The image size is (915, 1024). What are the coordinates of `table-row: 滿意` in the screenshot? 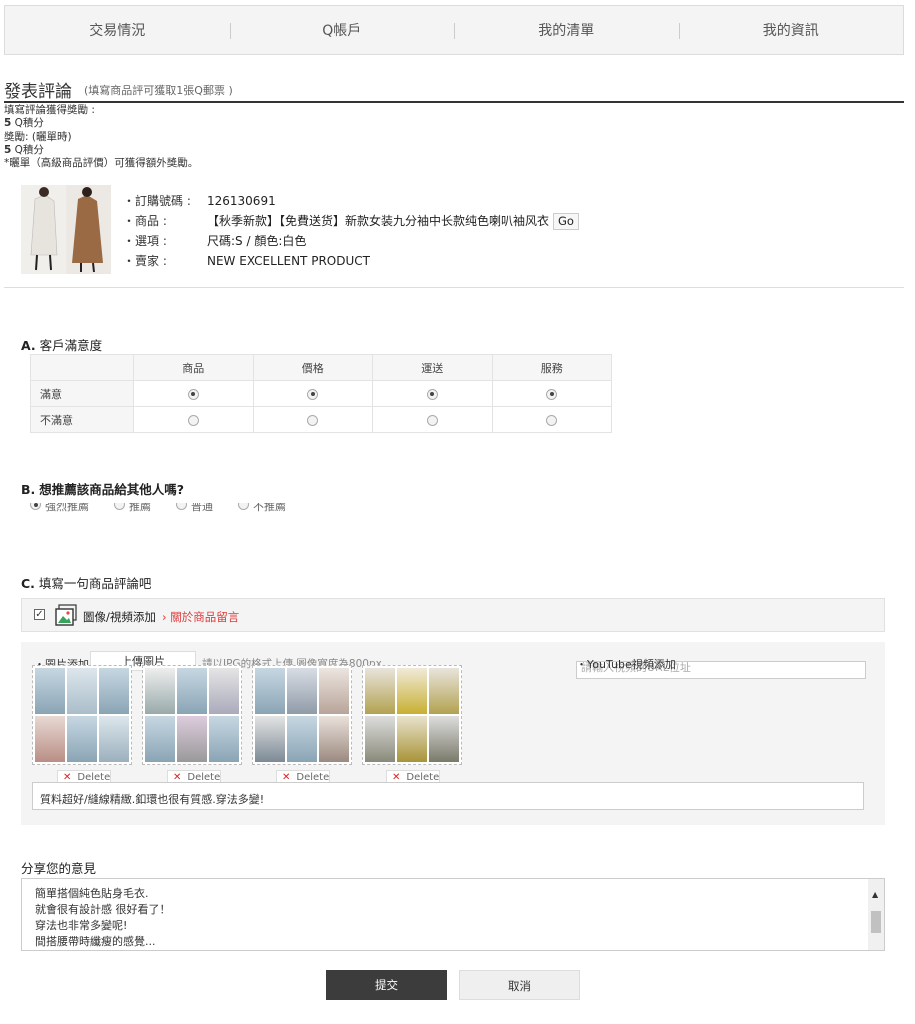 It's located at (321, 393).